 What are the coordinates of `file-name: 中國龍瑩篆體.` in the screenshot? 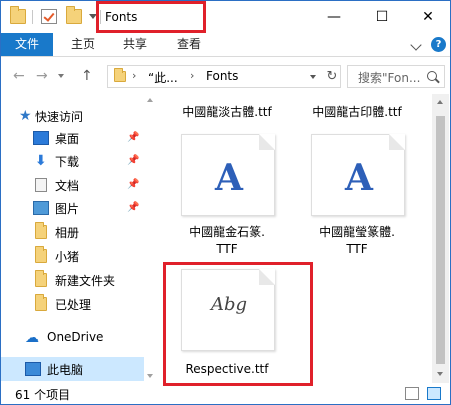 It's located at (357, 232).